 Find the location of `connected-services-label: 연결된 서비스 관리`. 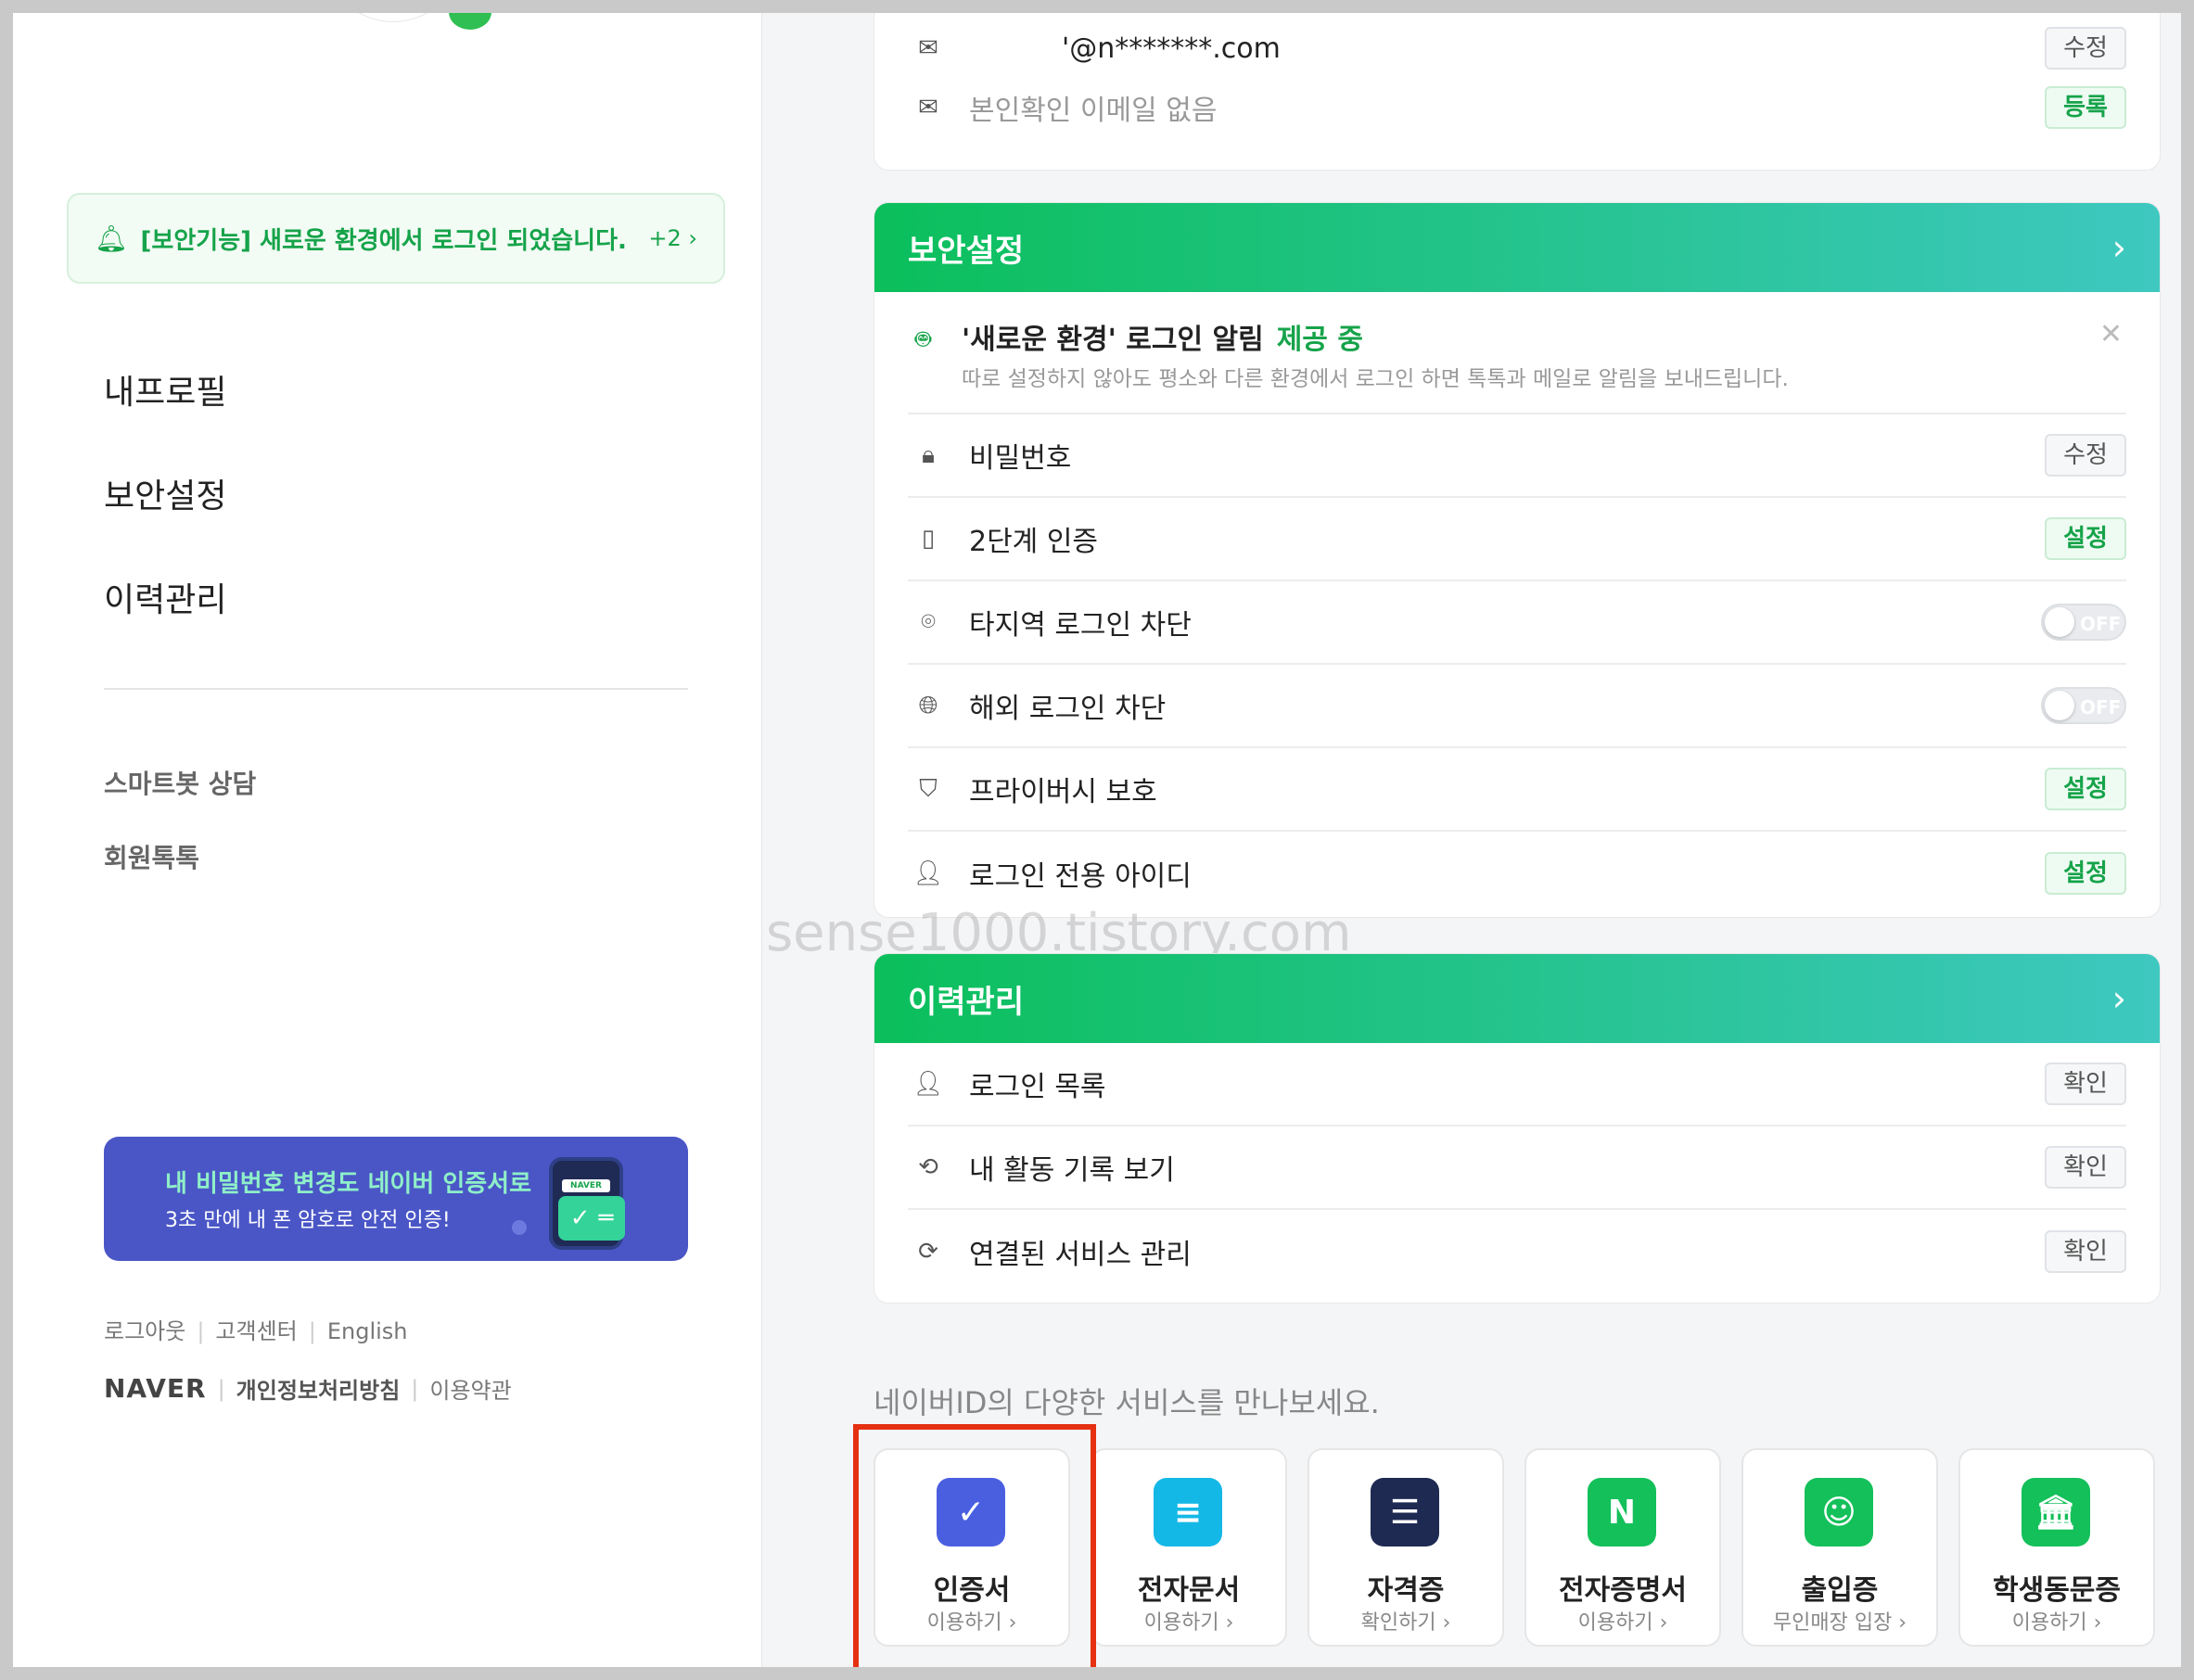

connected-services-label: 연결된 서비스 관리 is located at coordinates (1080, 1255).